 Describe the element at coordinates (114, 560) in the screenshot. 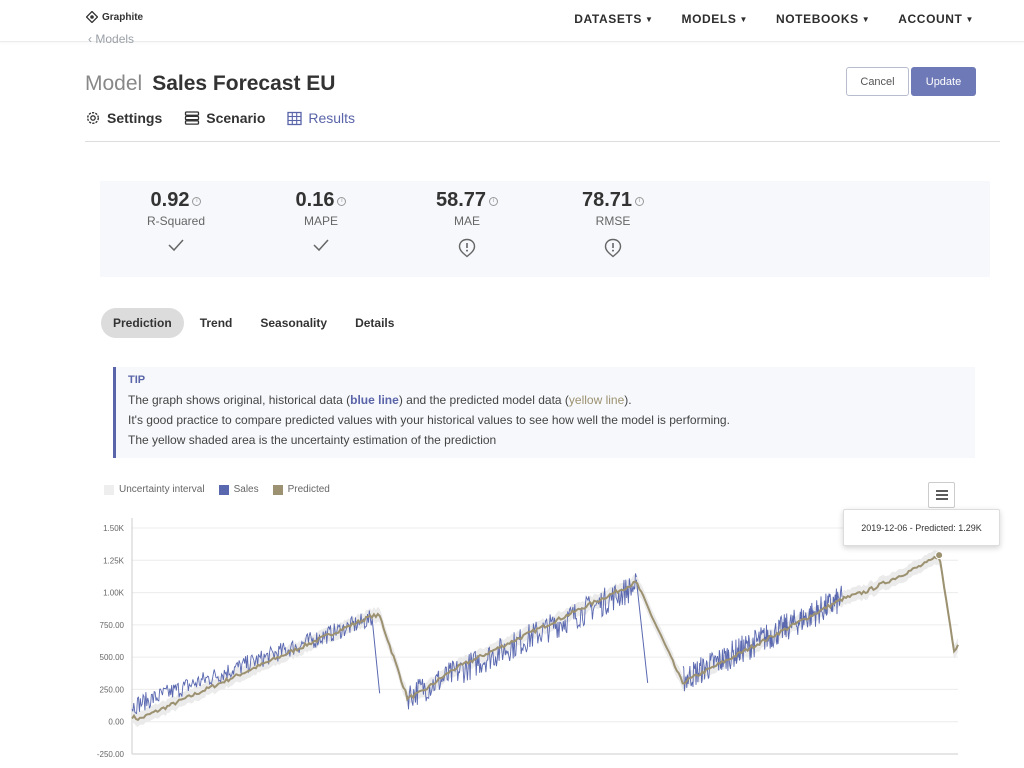

I see `y-tick-label: 1.25K` at that location.